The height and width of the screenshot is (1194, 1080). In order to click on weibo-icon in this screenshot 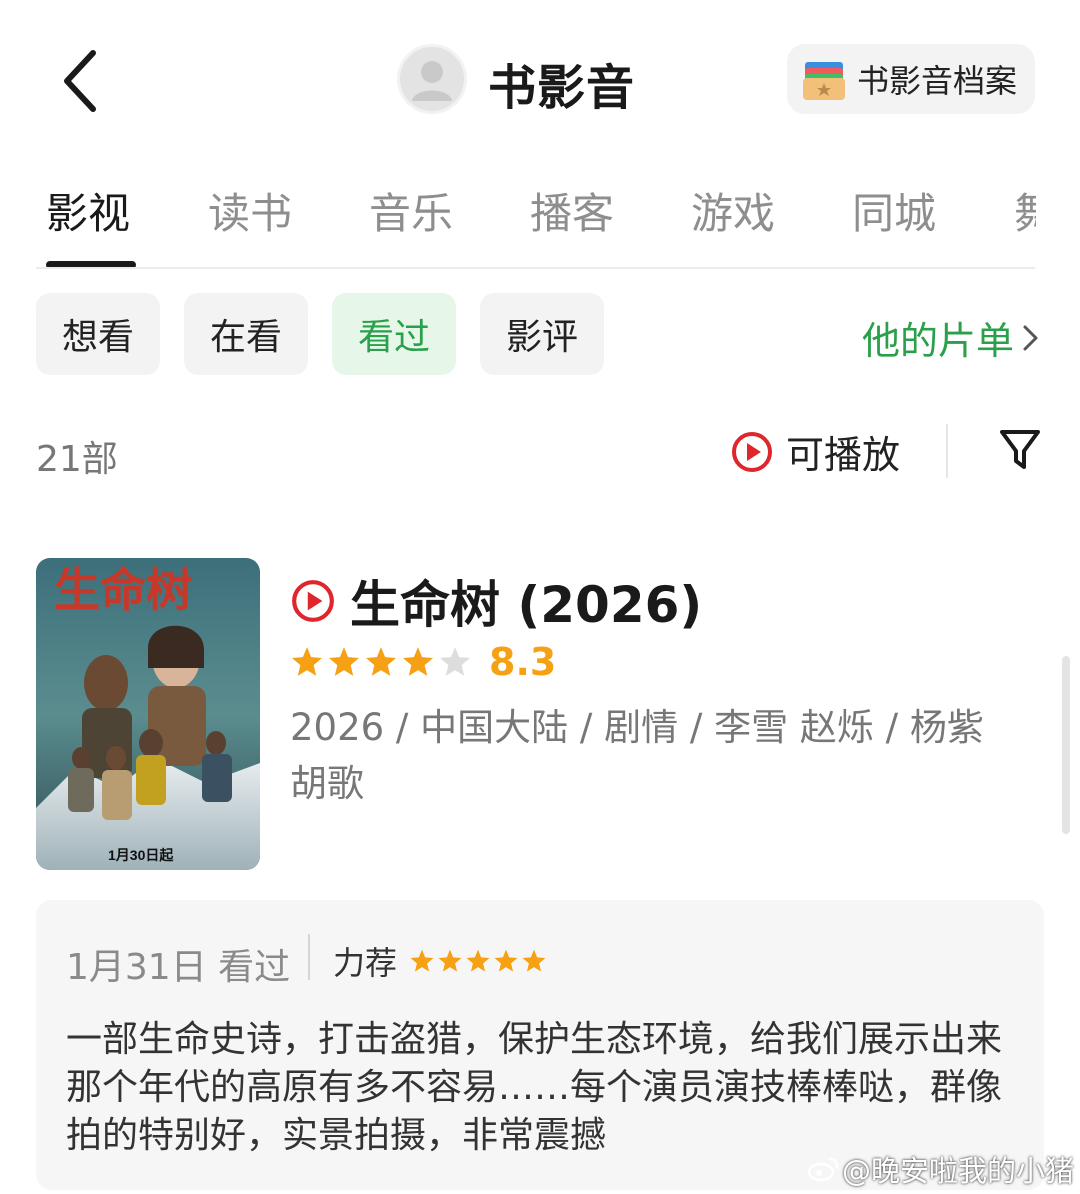, I will do `click(823, 1169)`.